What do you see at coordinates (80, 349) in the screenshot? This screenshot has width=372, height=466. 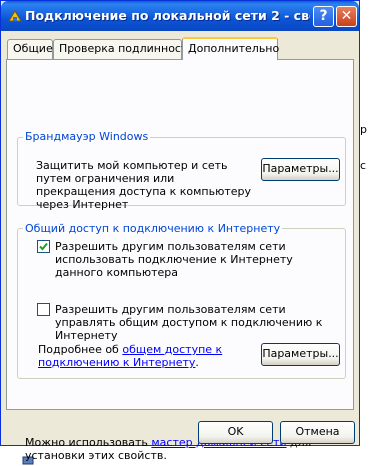 I see `ics-more-prefix: Подробнее об` at bounding box center [80, 349].